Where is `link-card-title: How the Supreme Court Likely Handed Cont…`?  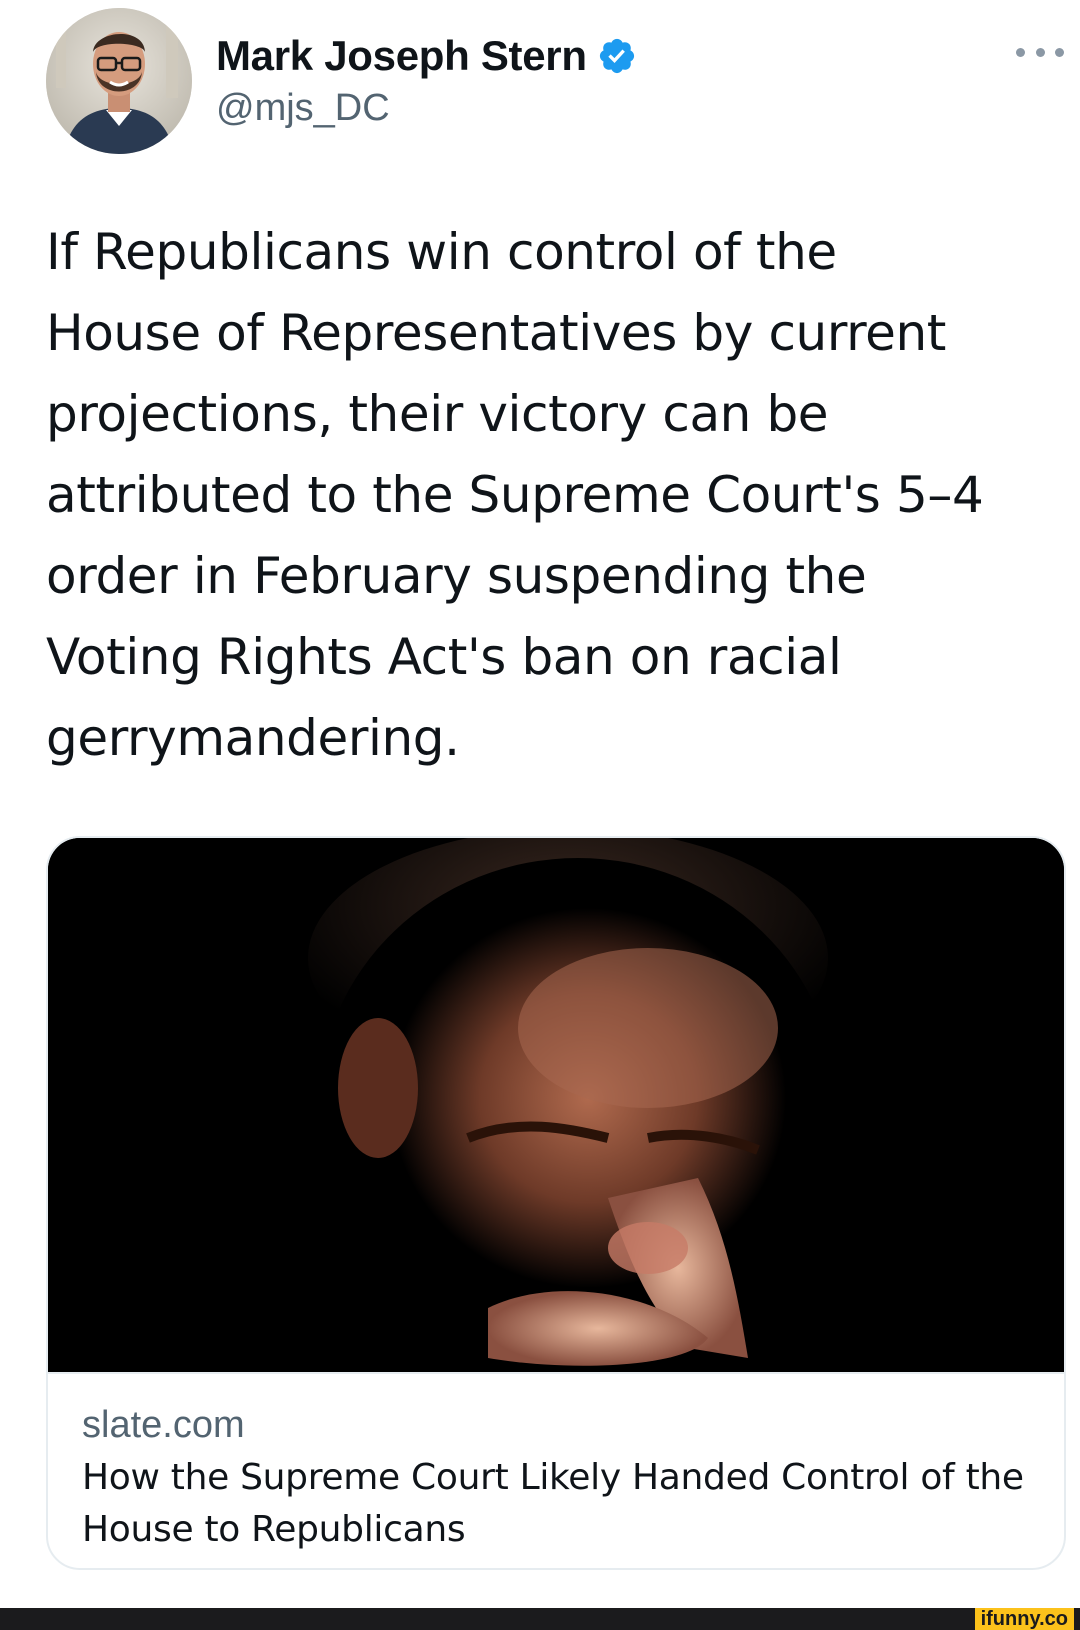
link-card-title: How the Supreme Court Likely Handed Cont… is located at coordinates (562, 1504).